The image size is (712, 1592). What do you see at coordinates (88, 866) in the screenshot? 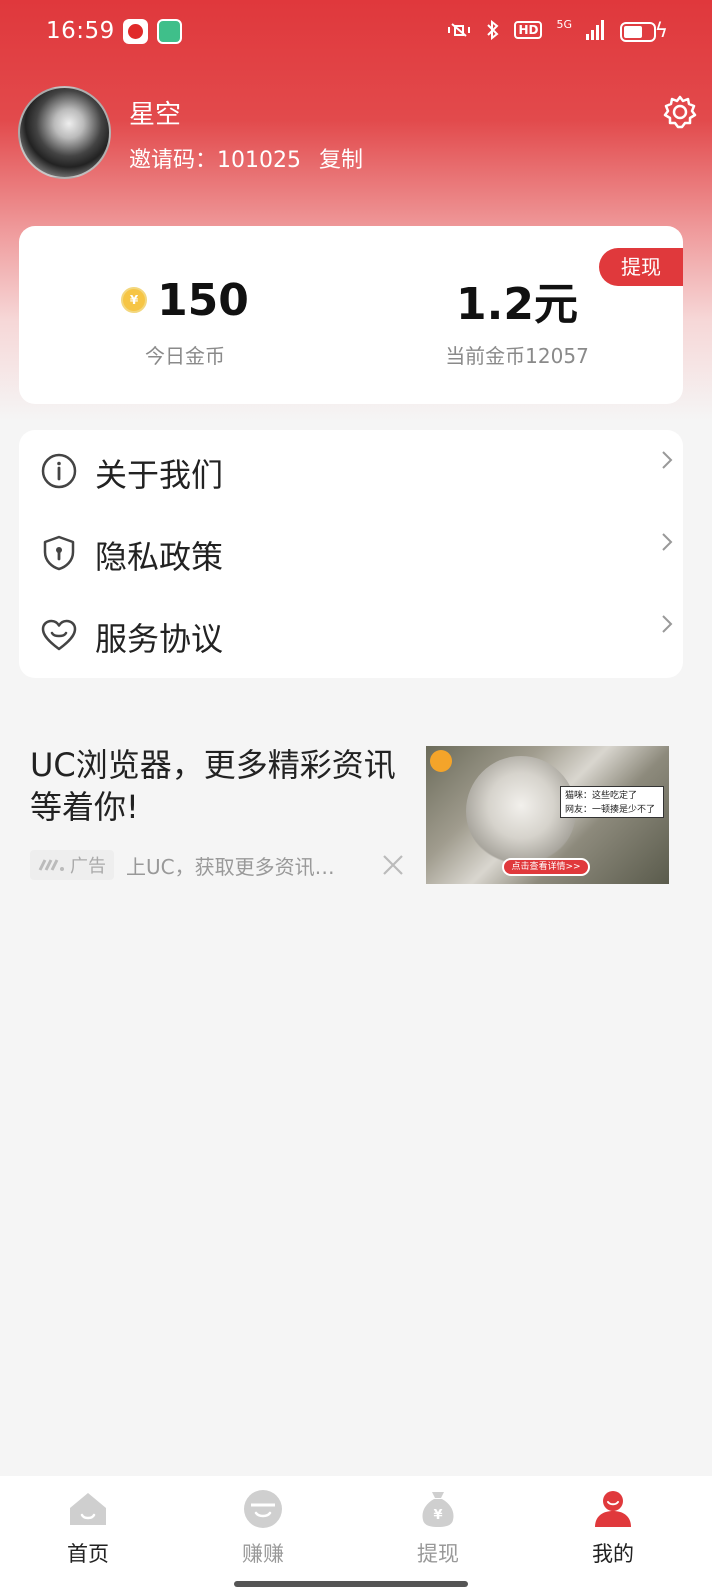
I see `ad-badge-label: 广告` at bounding box center [88, 866].